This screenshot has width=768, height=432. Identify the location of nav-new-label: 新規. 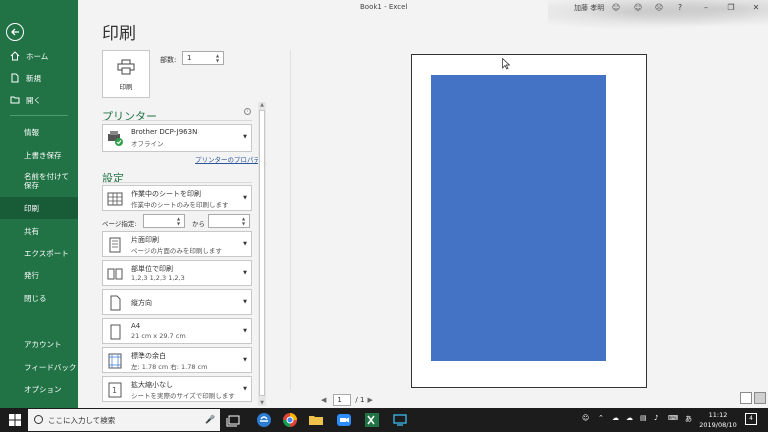
(33, 78).